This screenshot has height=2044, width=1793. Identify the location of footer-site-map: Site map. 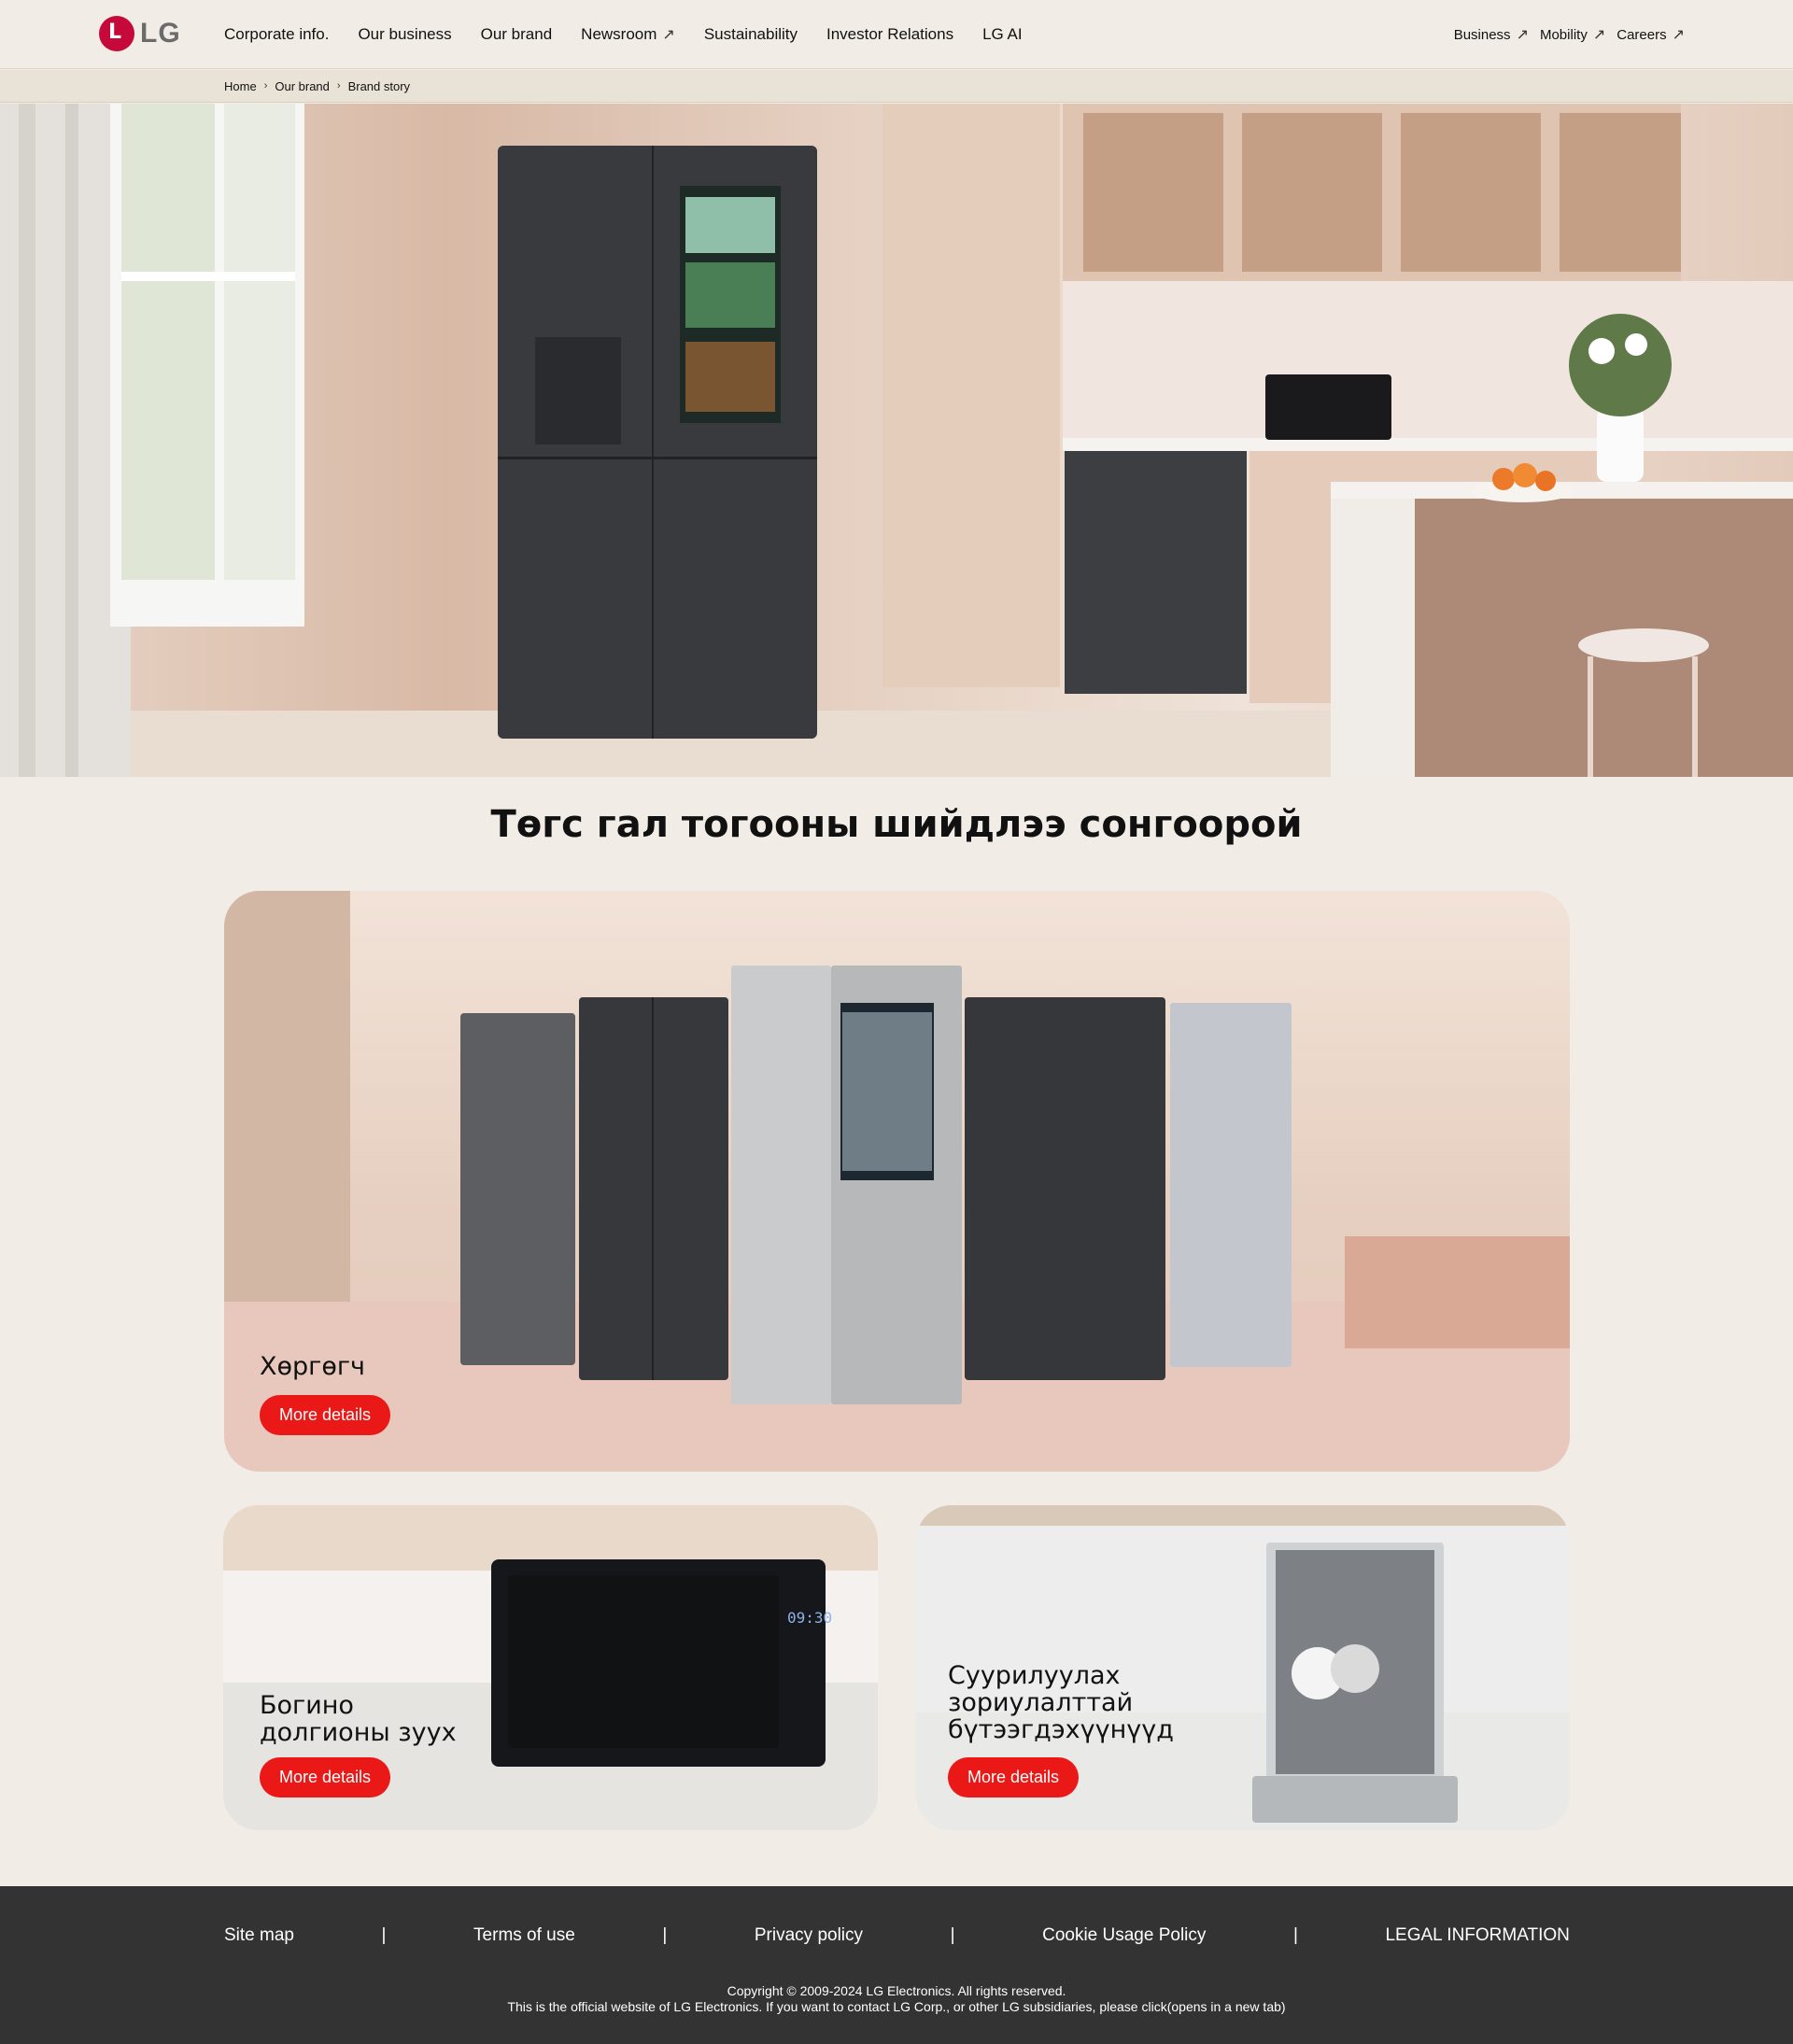
(259, 1936).